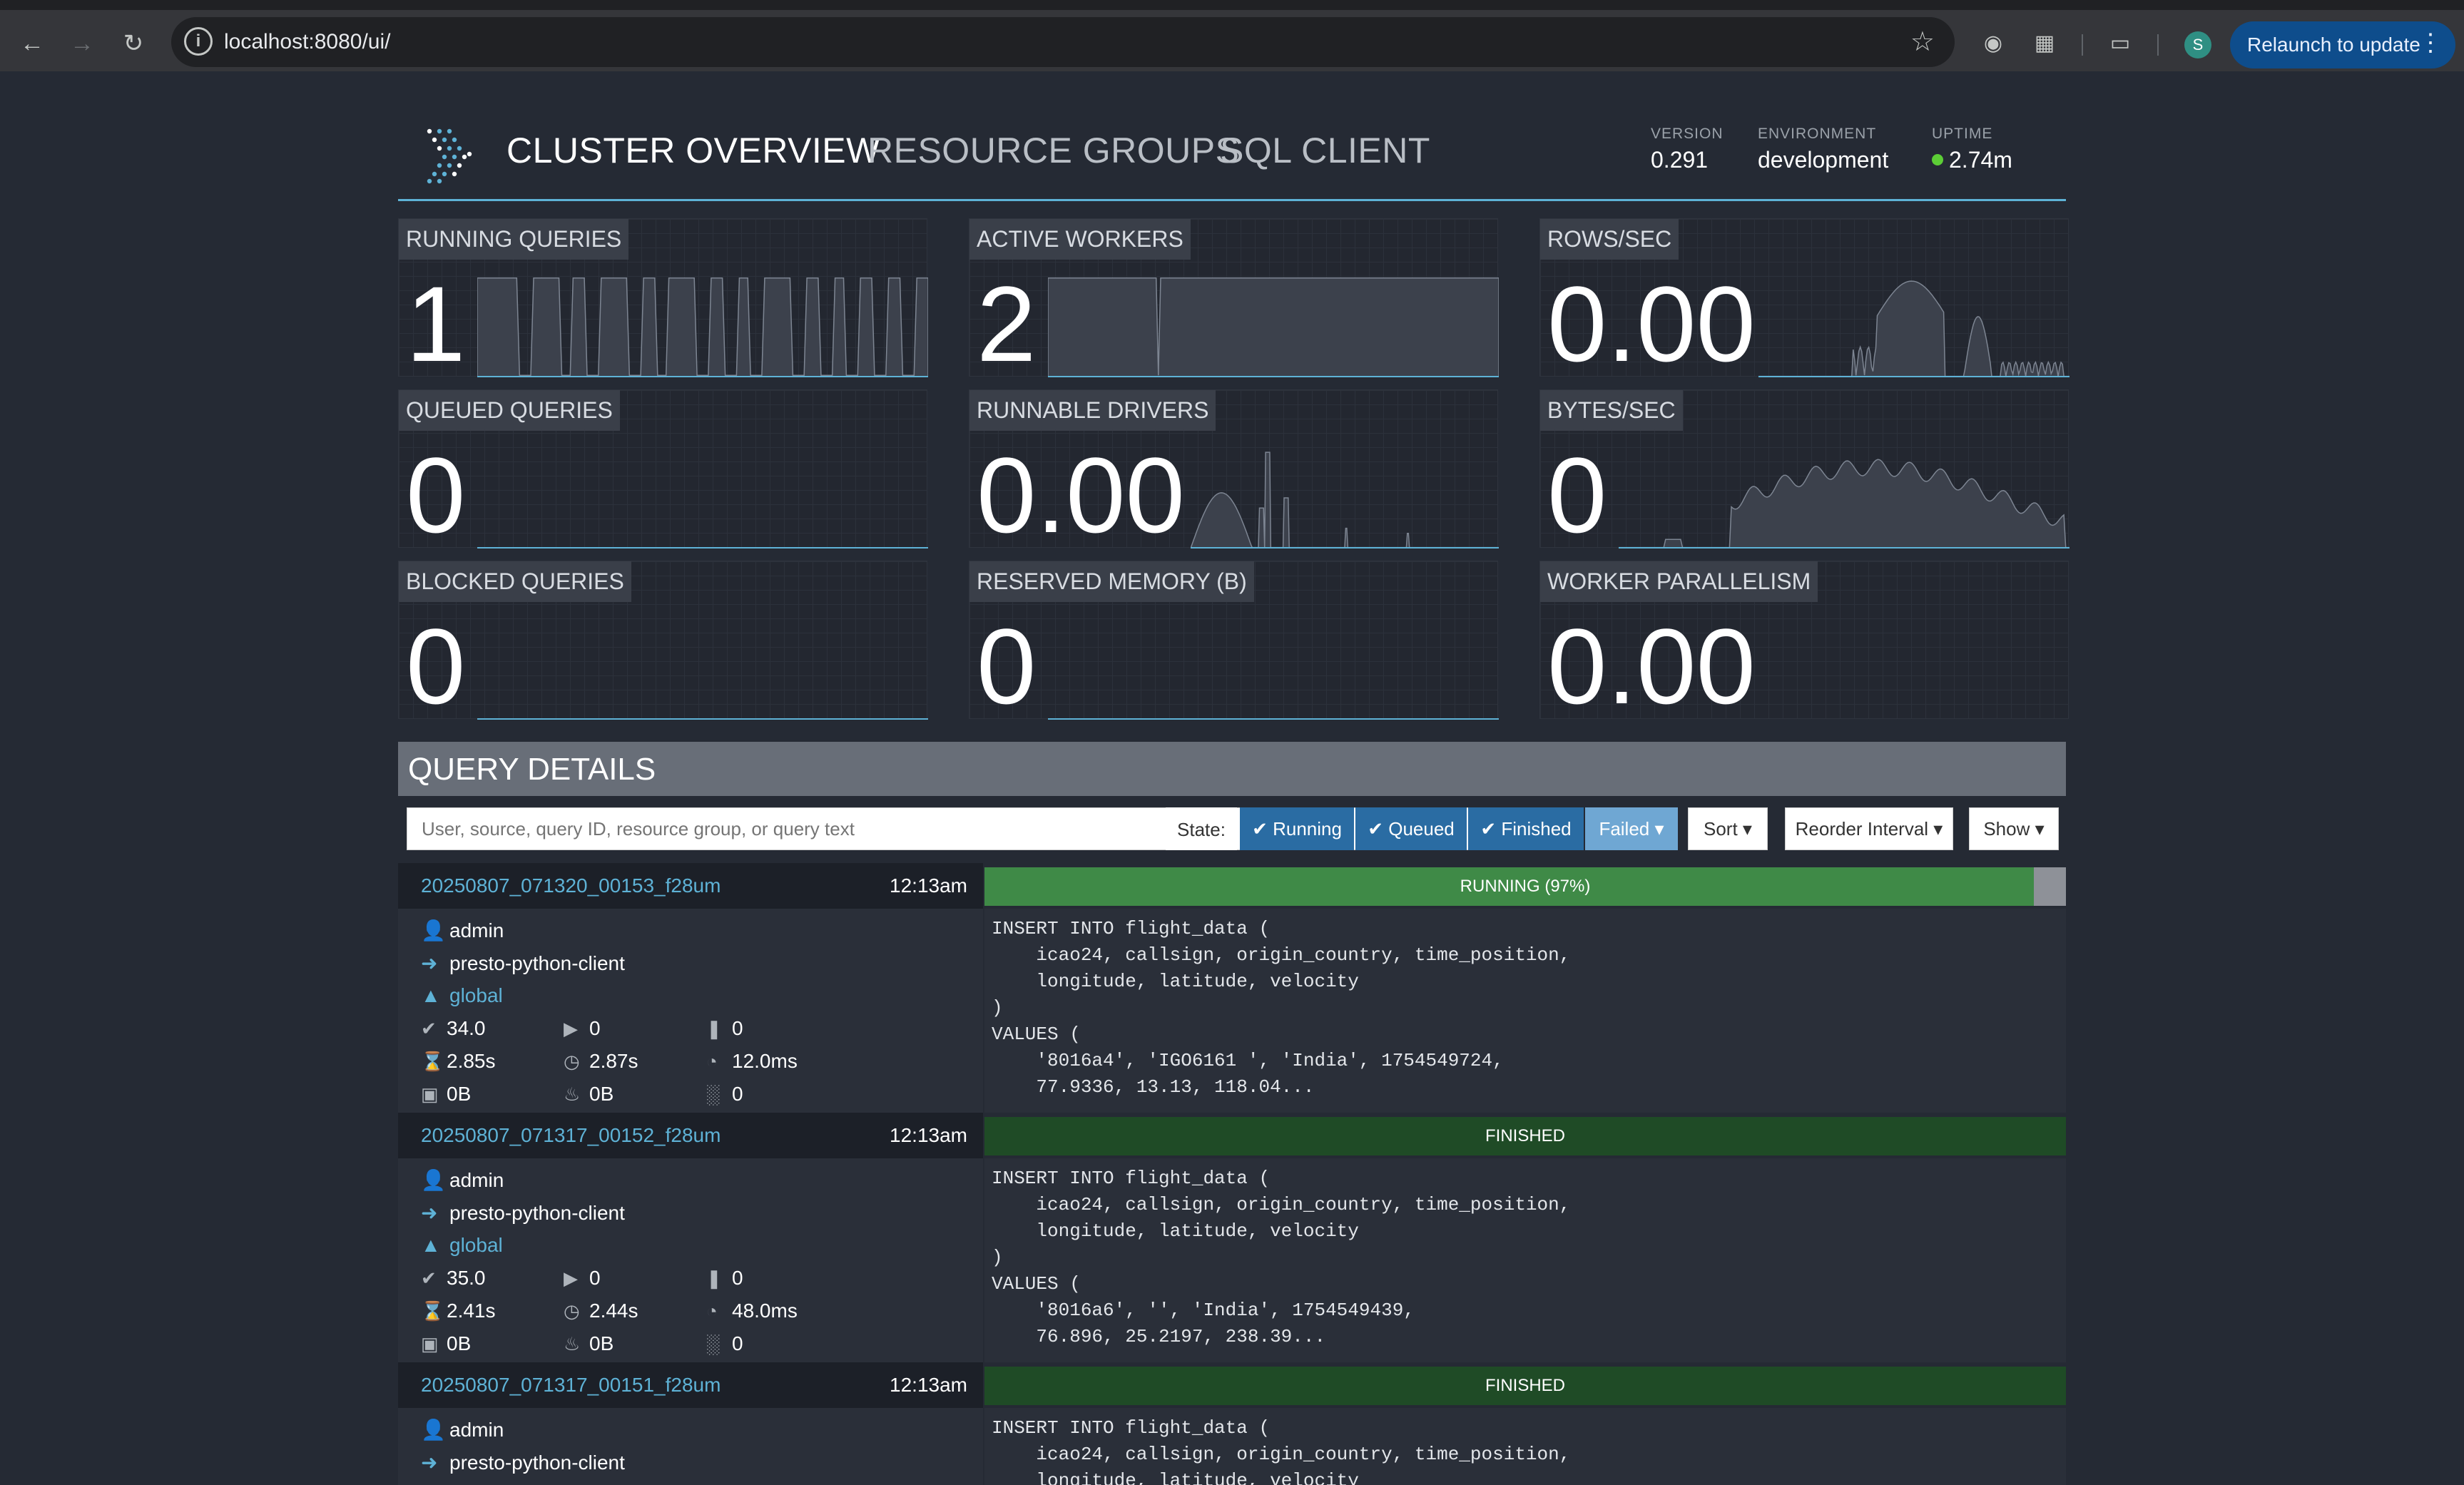 The image size is (2464, 1485). I want to click on query-progress-bar: RUNNING (97%), so click(1525, 886).